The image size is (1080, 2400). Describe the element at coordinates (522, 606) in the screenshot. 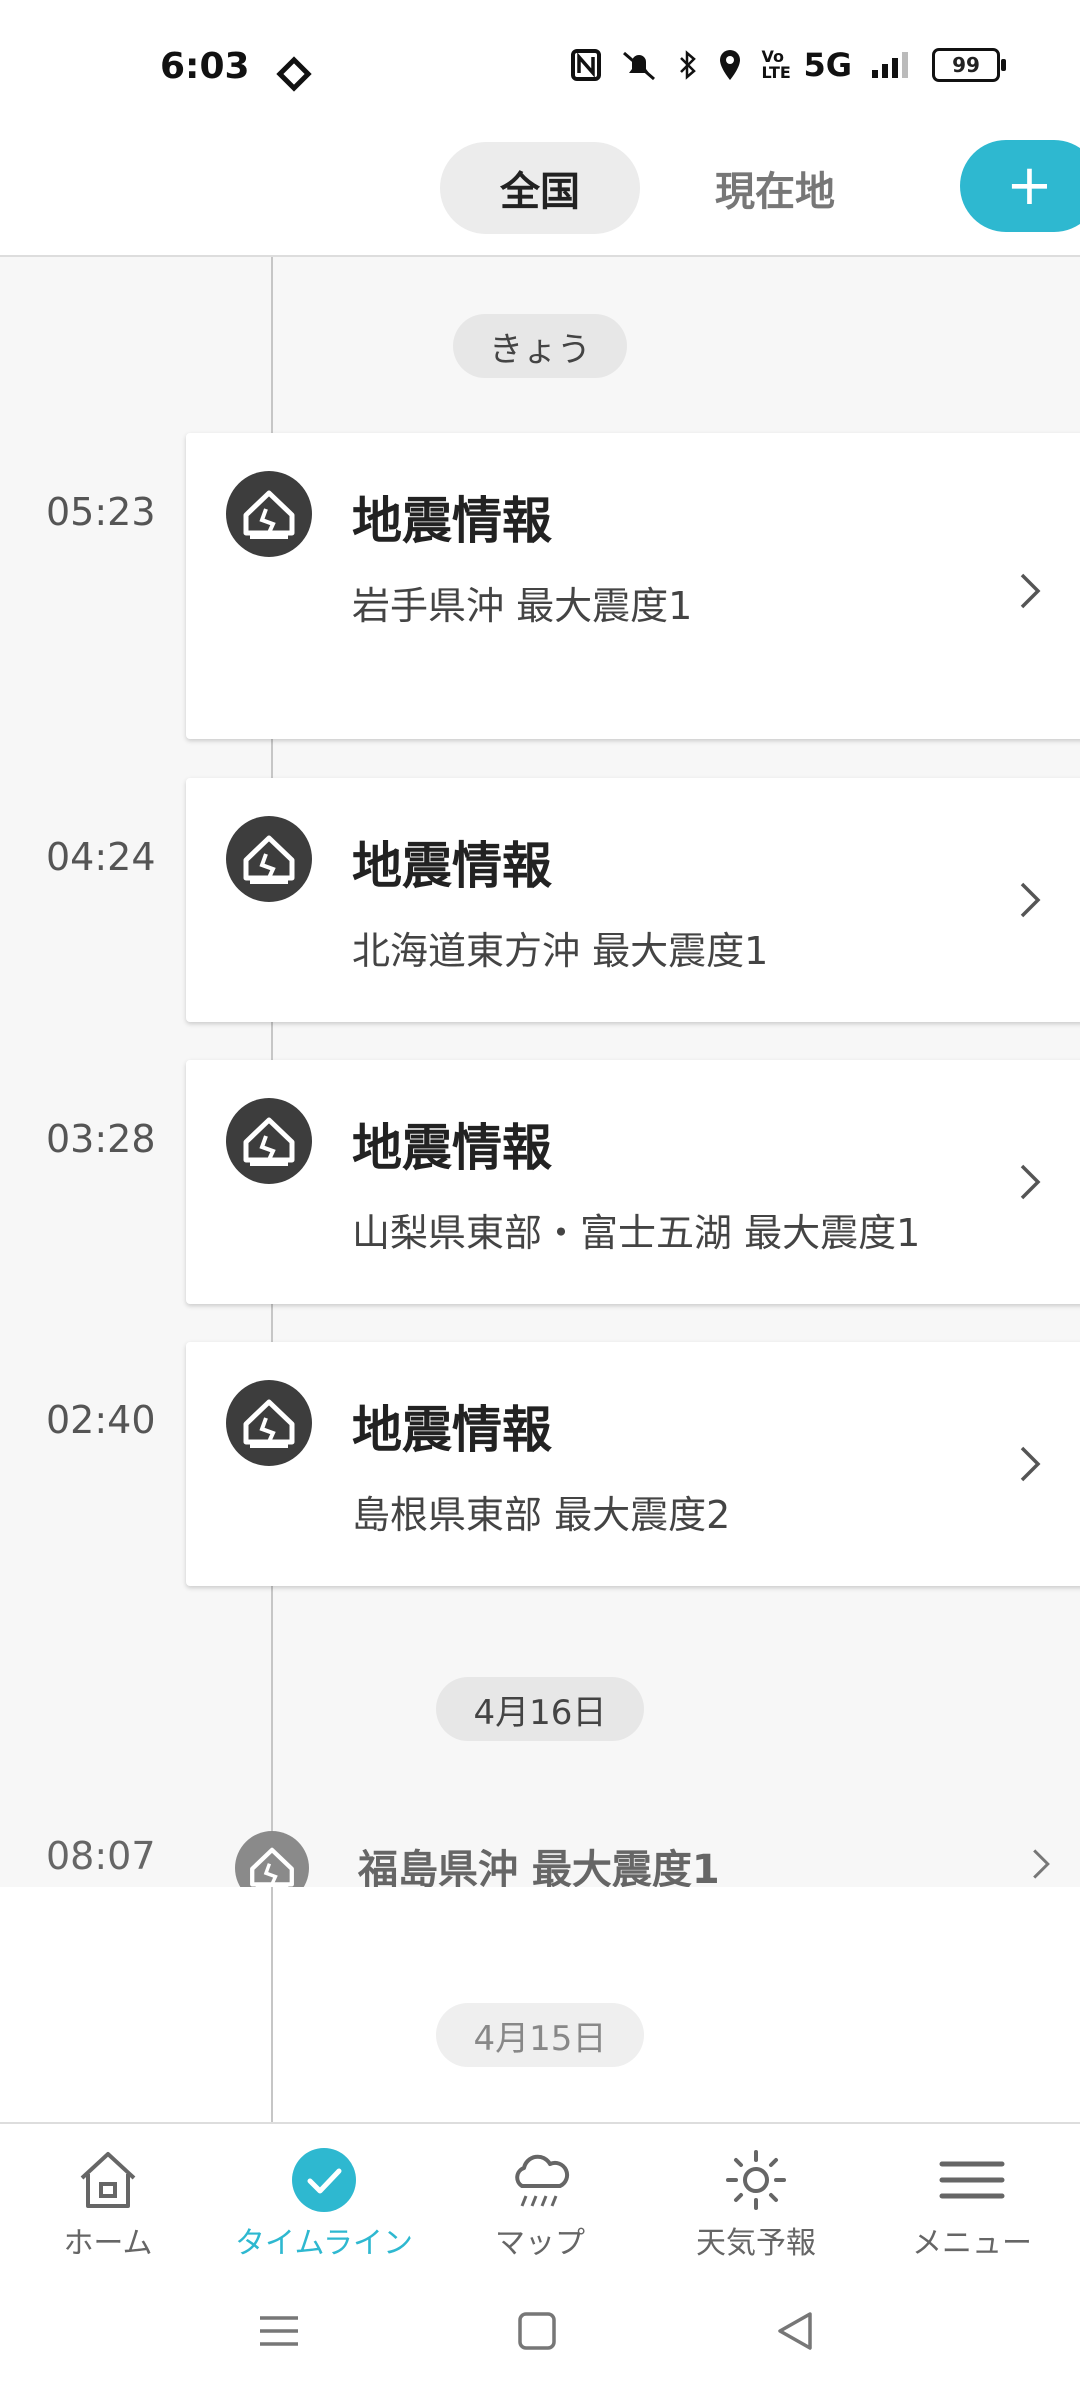

I see `card-subtitle: 岩手県沖 最大震度1` at that location.